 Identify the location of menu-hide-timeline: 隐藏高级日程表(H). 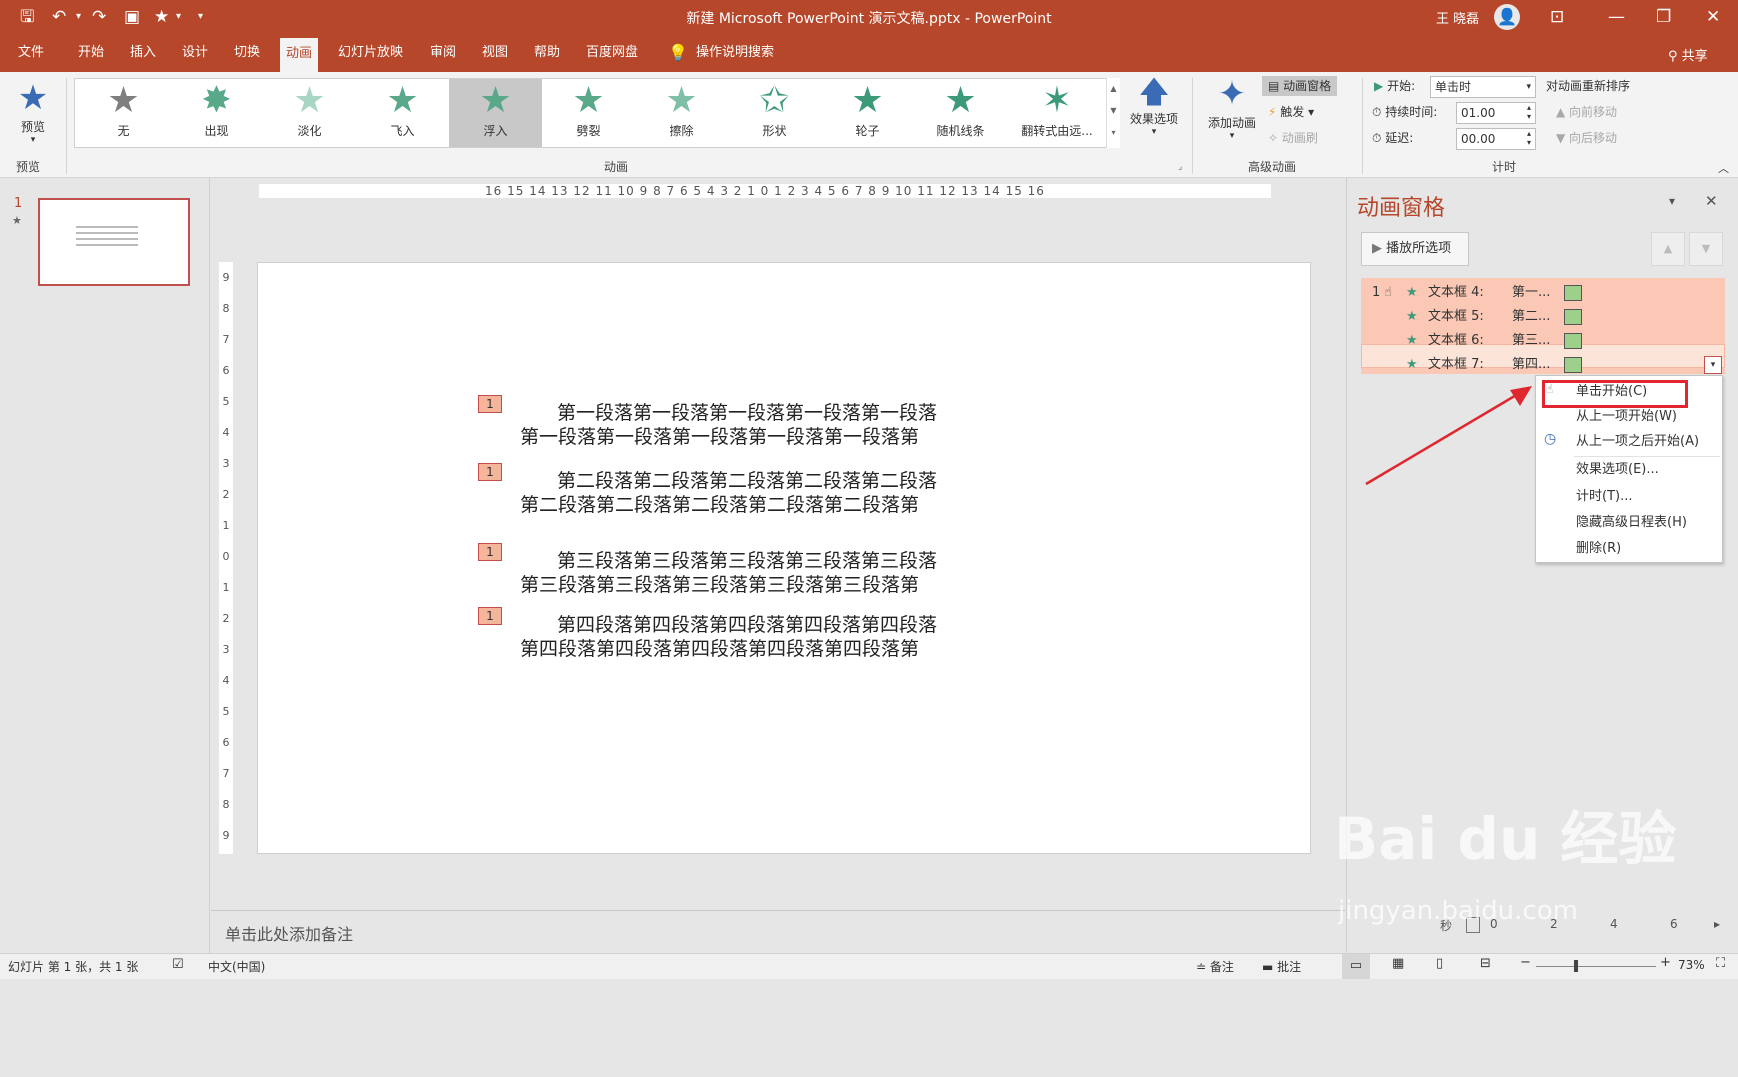
(1631, 523).